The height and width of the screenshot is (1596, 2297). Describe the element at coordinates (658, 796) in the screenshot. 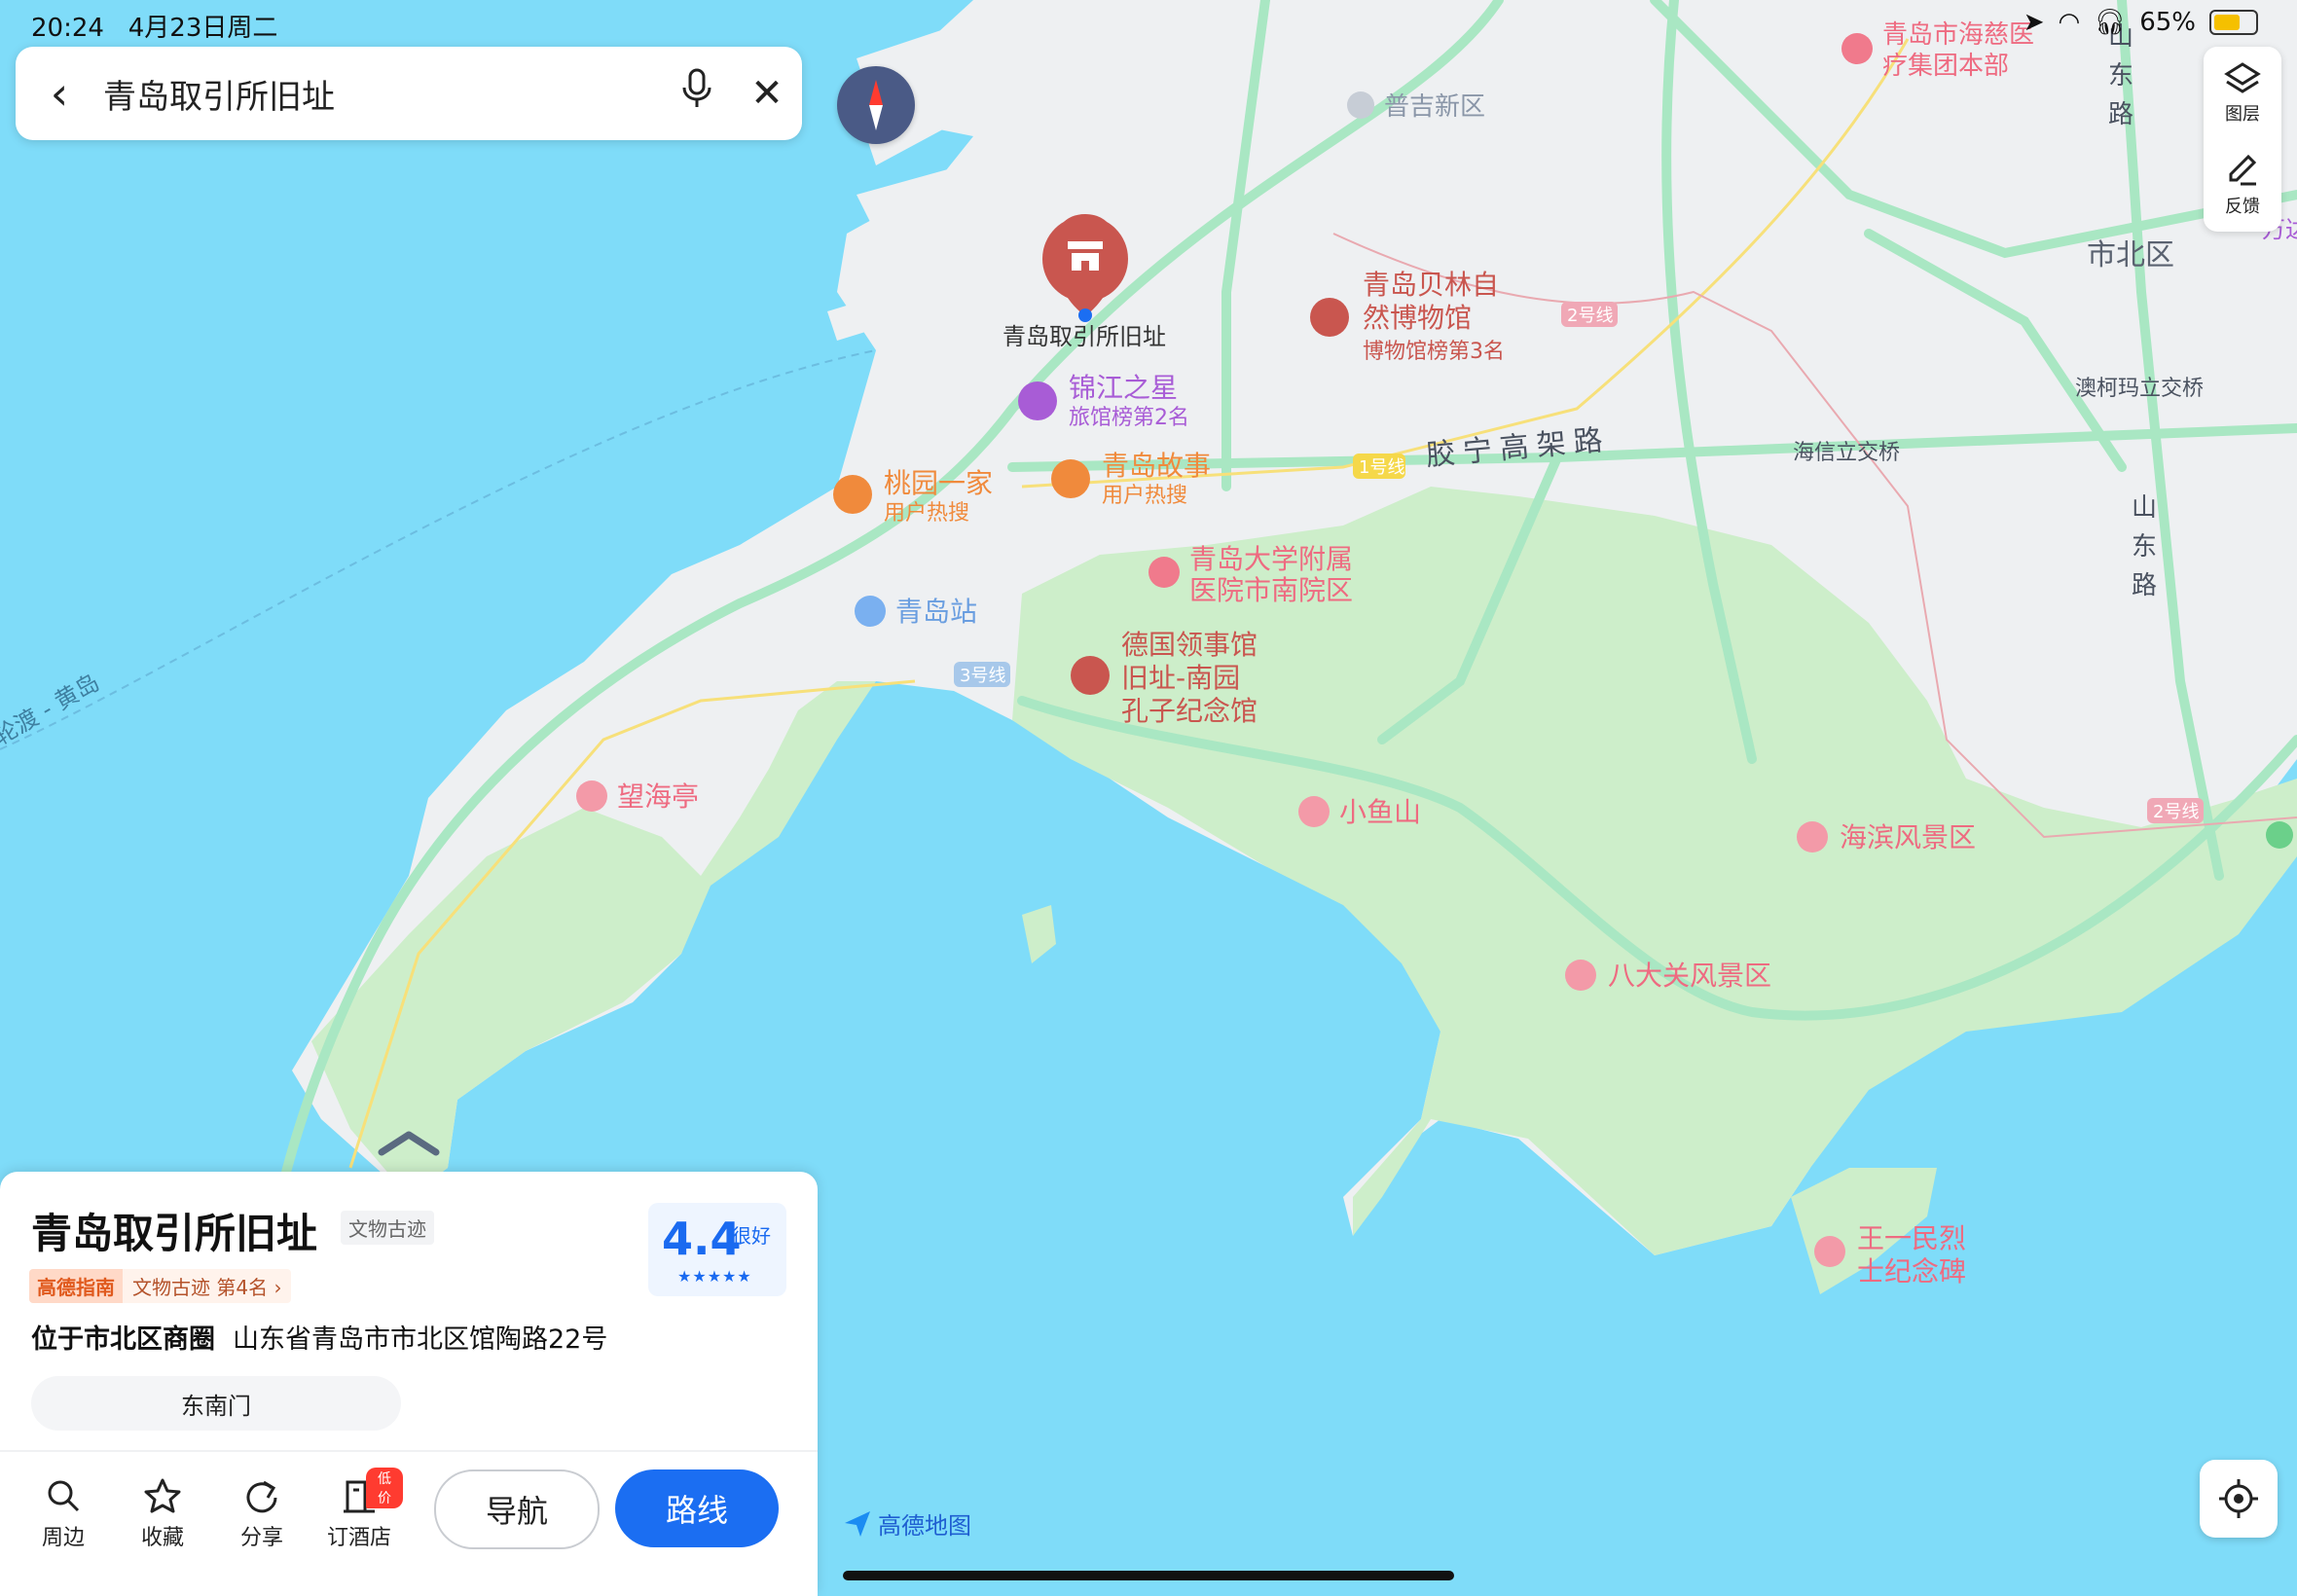

I see `poi-label-wanghaiting: 望海亭` at that location.